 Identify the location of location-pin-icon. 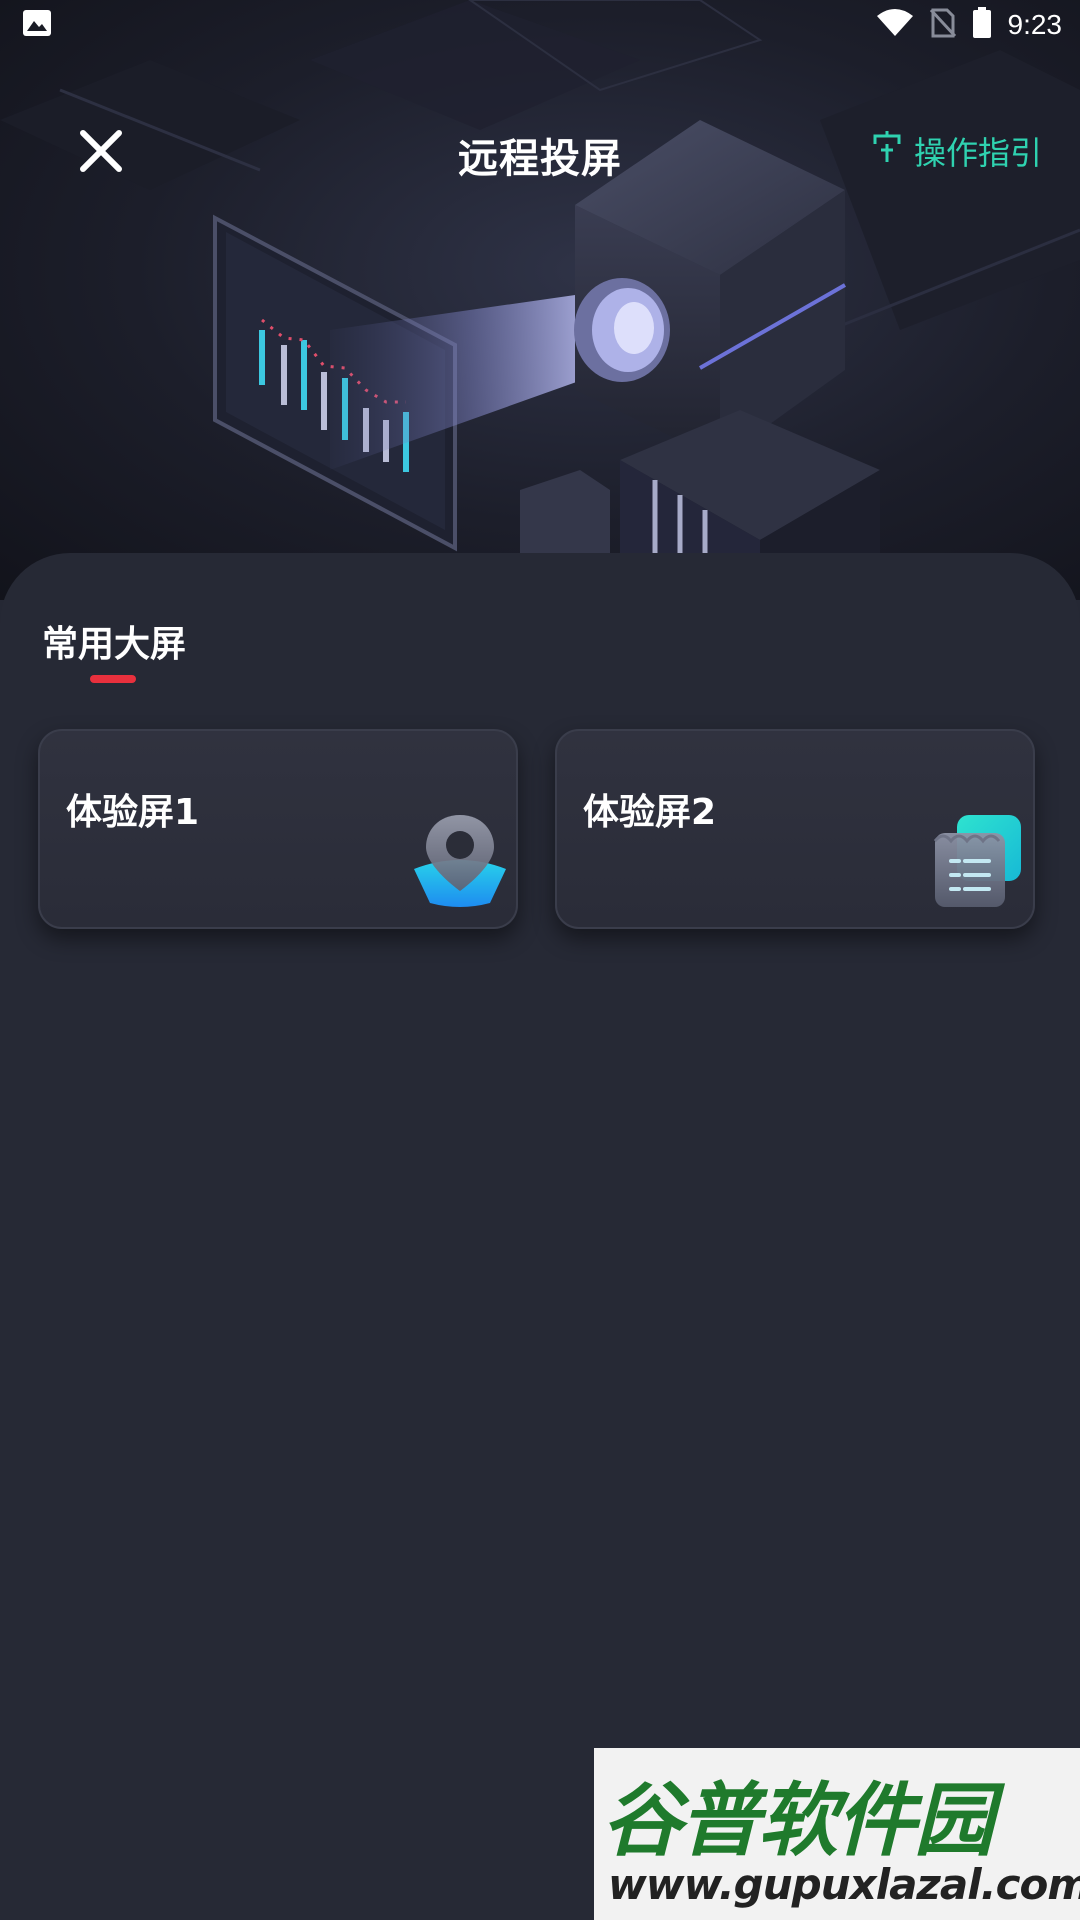
(460, 863).